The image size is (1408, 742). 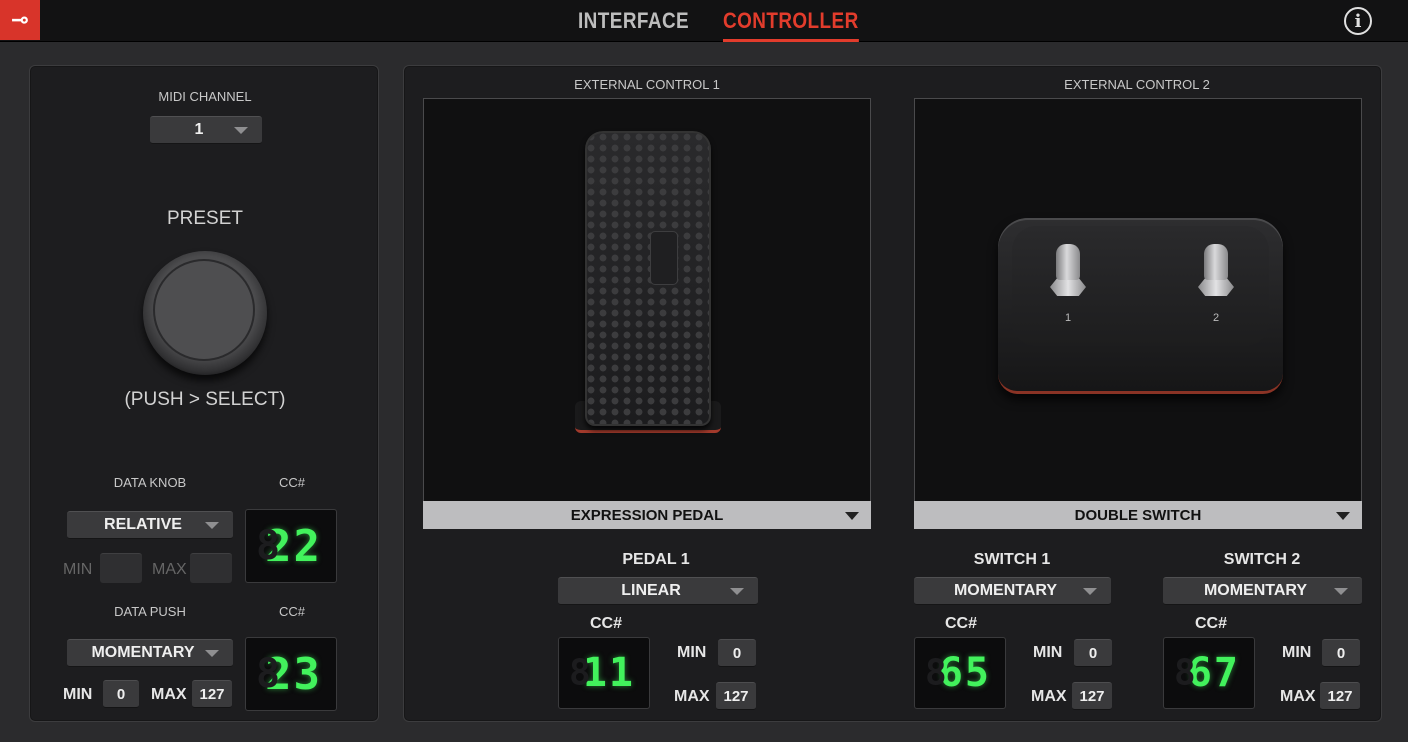 I want to click on midi-channel-dropdown: 1, so click(x=206, y=130).